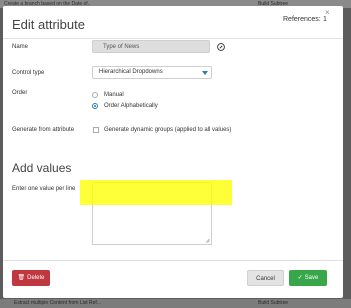  What do you see at coordinates (96, 130) in the screenshot?
I see `generate-dynamic-groups-checkbox` at bounding box center [96, 130].